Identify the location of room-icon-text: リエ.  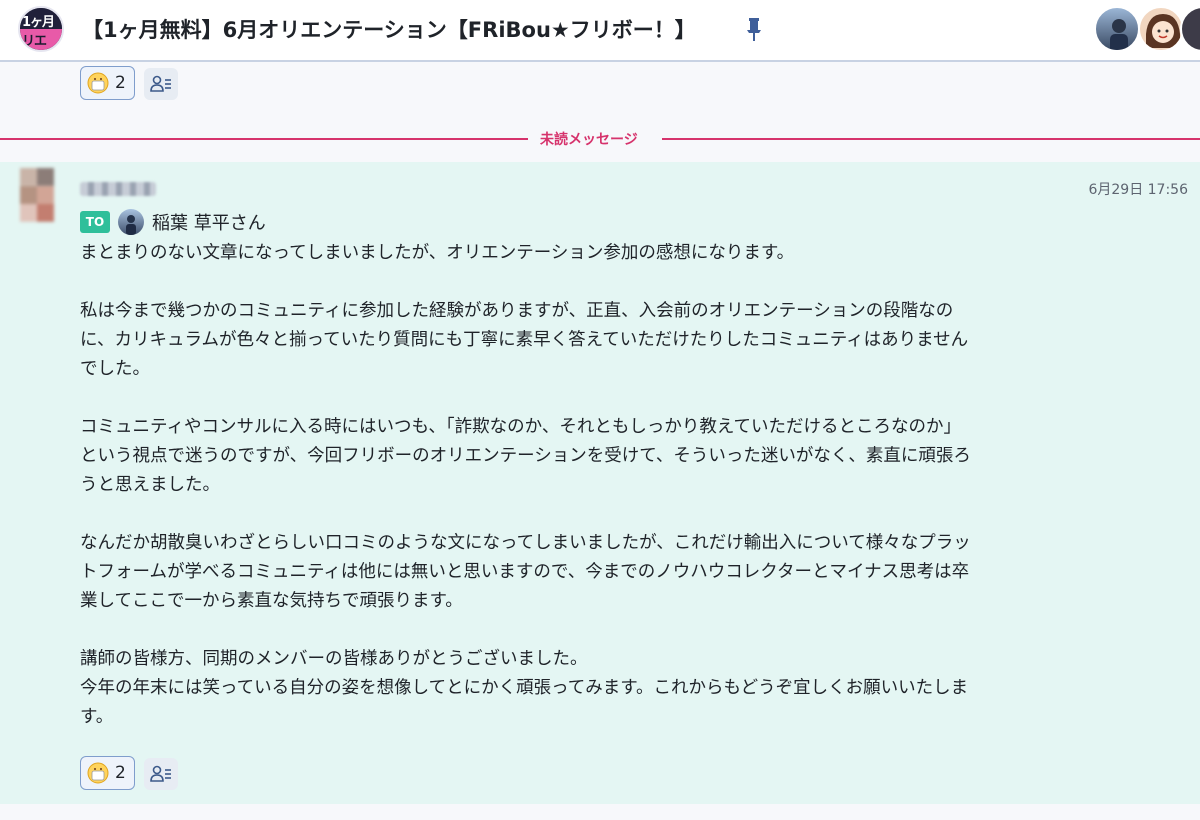
(34, 41).